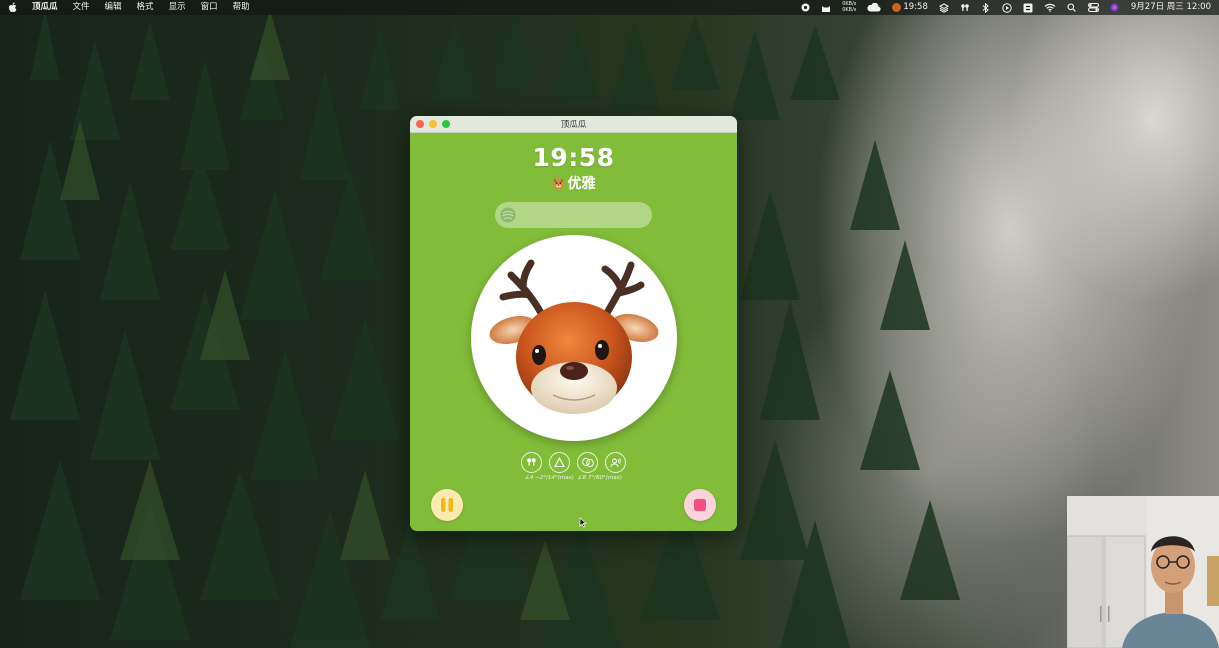 The width and height of the screenshot is (1219, 648). Describe the element at coordinates (549, 478) in the screenshot. I see `tilt-angle: ∠4 −2°/14°(max)` at that location.